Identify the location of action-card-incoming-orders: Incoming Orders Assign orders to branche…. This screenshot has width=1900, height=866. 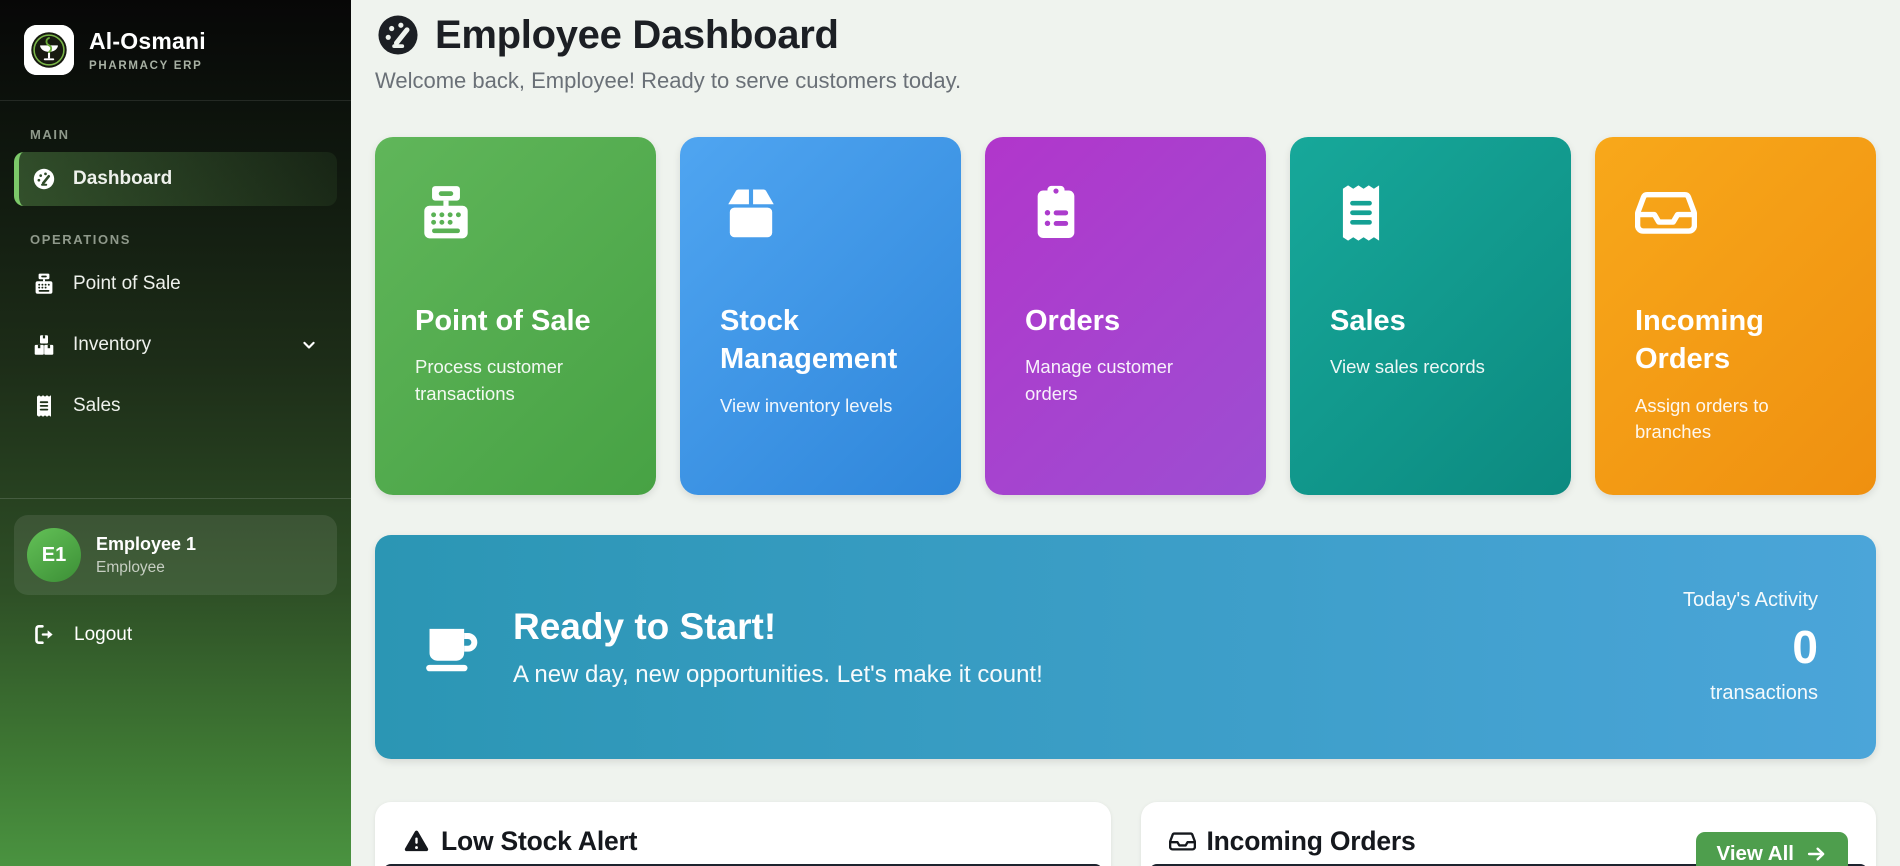
(1735, 316).